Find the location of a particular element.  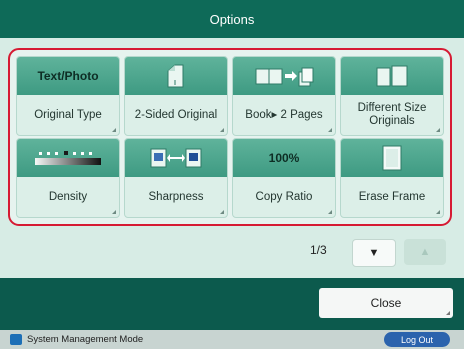

close-button-label: Close is located at coordinates (386, 303).